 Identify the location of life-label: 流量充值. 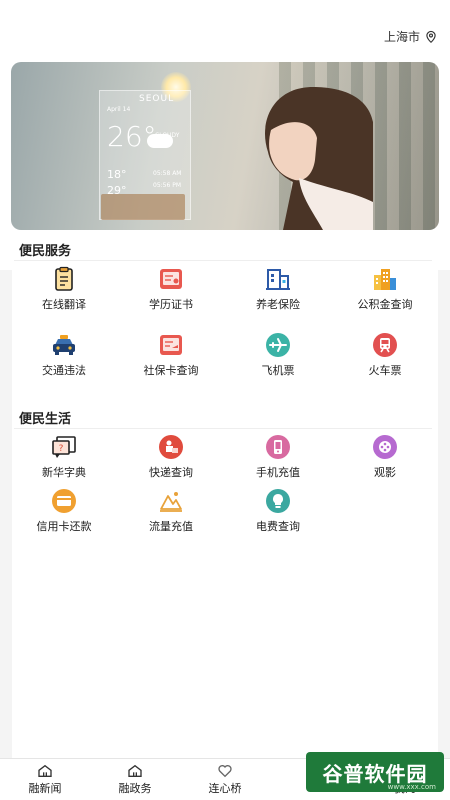
(171, 526).